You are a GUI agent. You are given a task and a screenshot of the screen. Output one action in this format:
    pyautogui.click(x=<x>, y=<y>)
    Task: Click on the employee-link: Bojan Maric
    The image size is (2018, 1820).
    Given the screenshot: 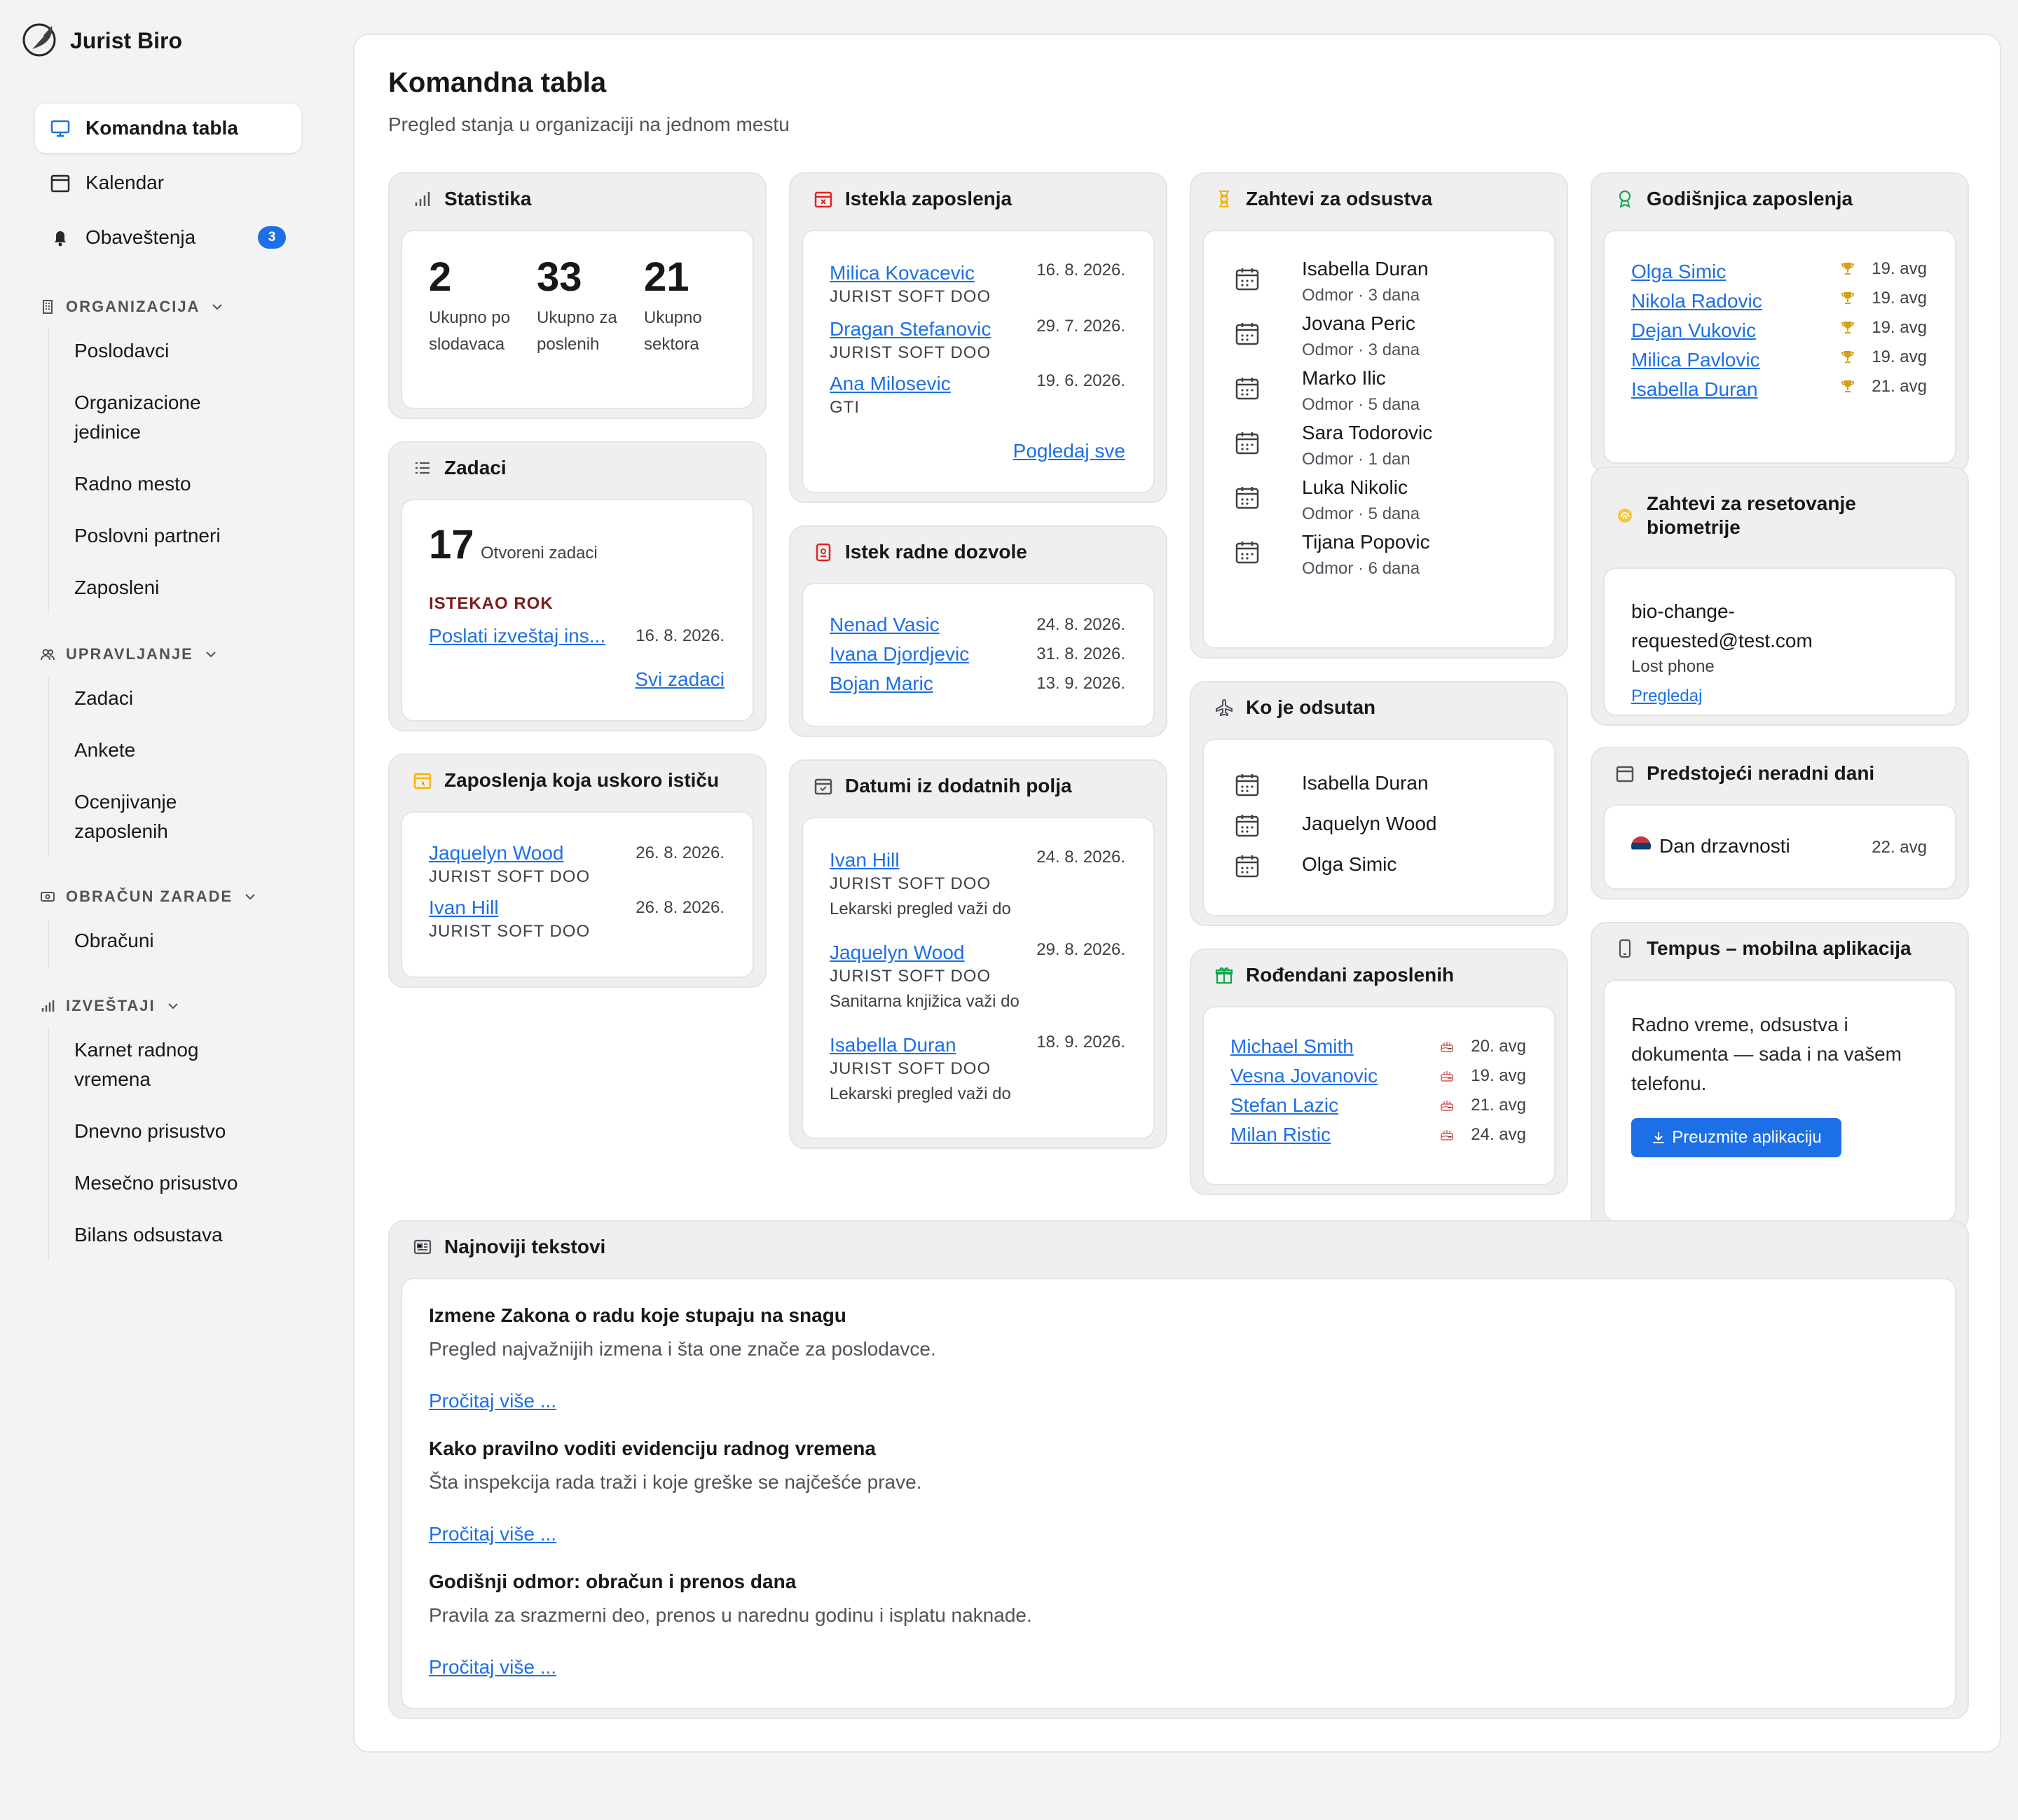 What is the action you would take?
    pyautogui.click(x=881, y=684)
    